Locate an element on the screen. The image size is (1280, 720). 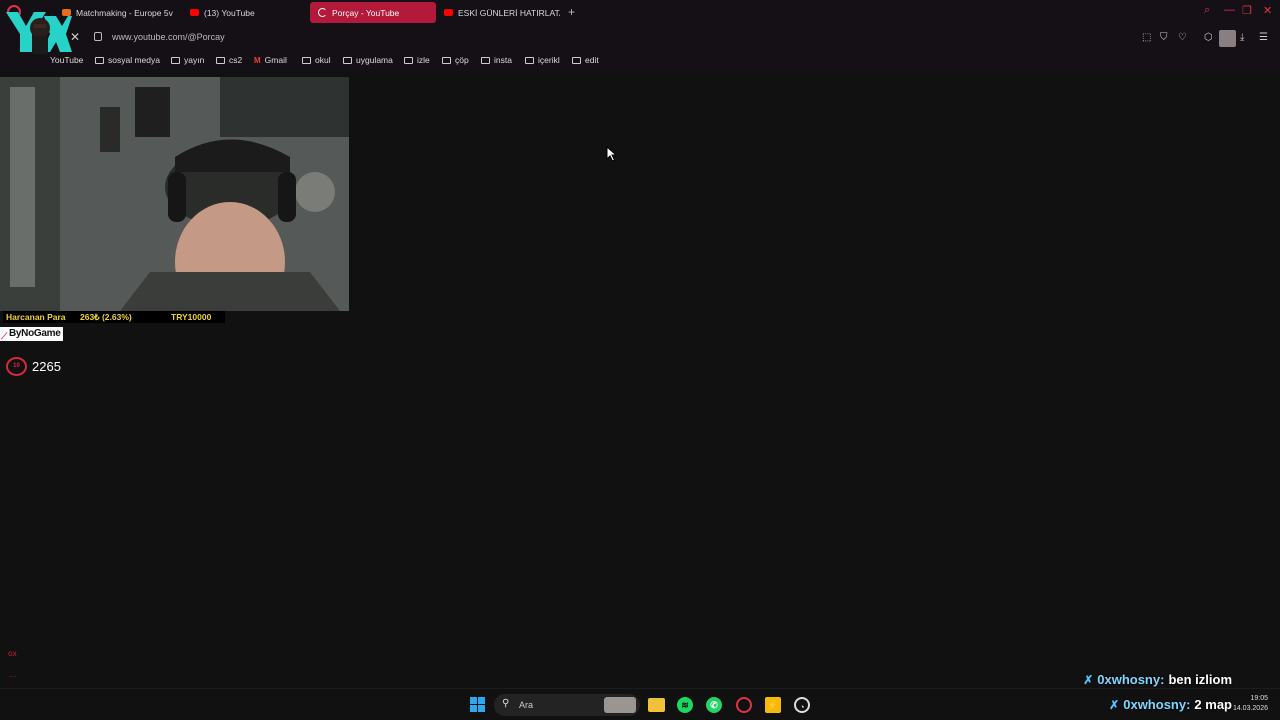
maximize-icon: ❐ is located at coordinates (1247, 10).